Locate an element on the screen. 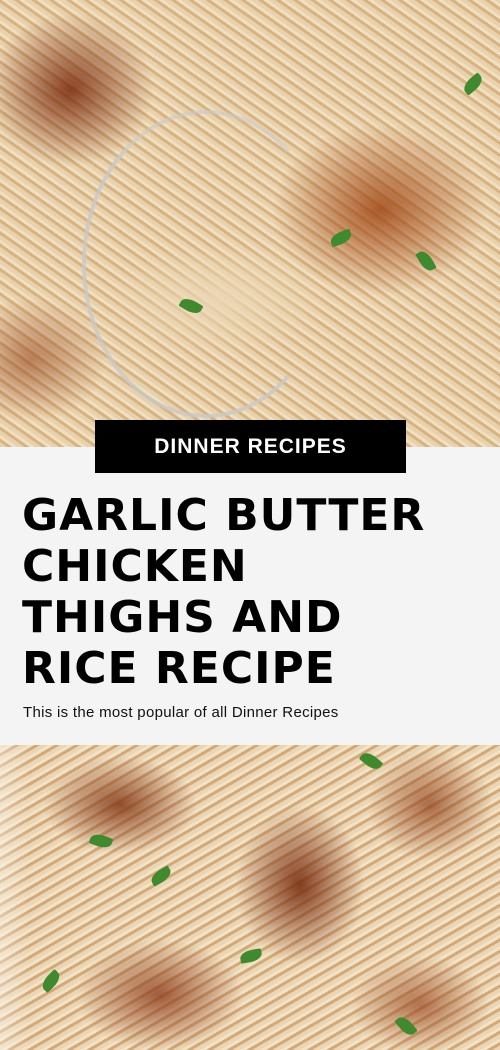 The image size is (500, 1050). category-tag: DINNER RECIPES is located at coordinates (250, 446).